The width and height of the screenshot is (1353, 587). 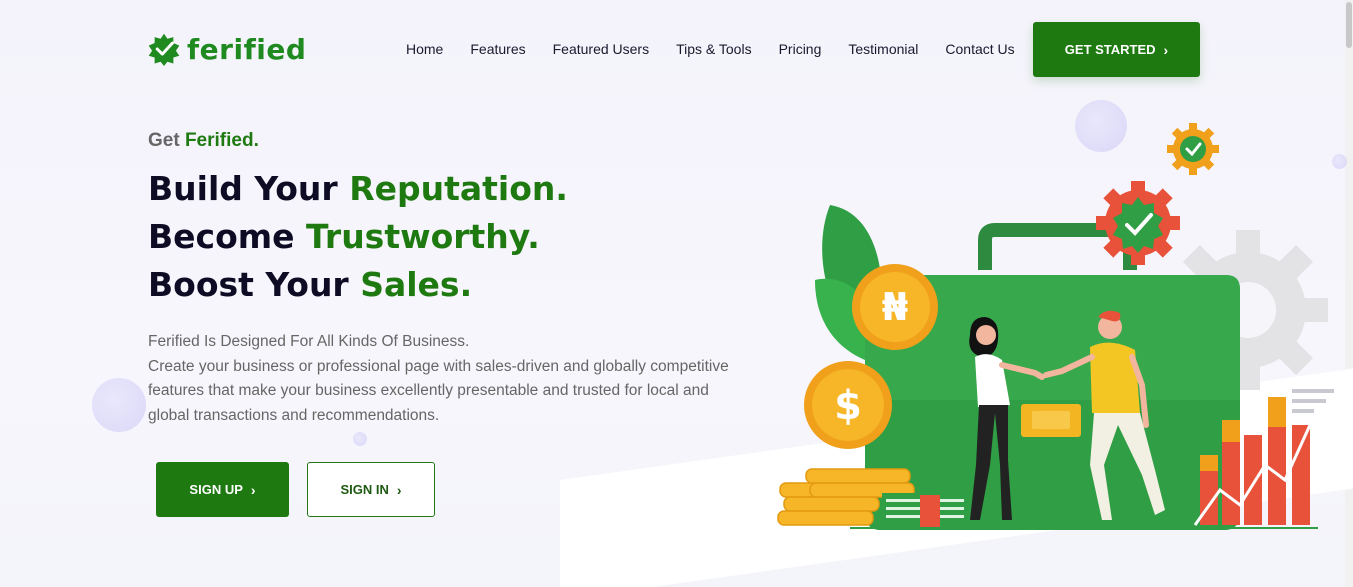 I want to click on get-started-button: GET STARTED ›, so click(x=1116, y=49).